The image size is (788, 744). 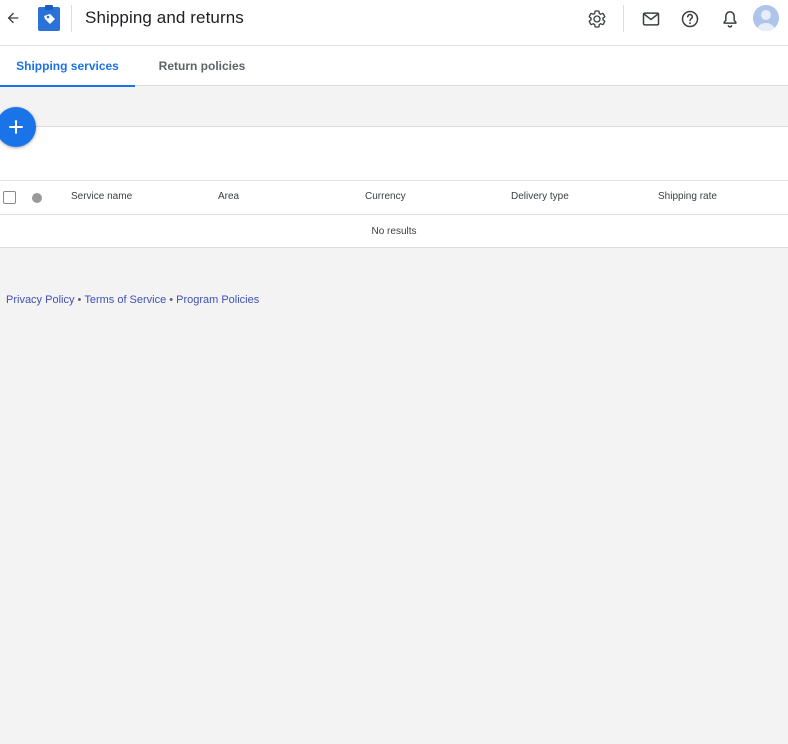 I want to click on mail-button, so click(x=651, y=19).